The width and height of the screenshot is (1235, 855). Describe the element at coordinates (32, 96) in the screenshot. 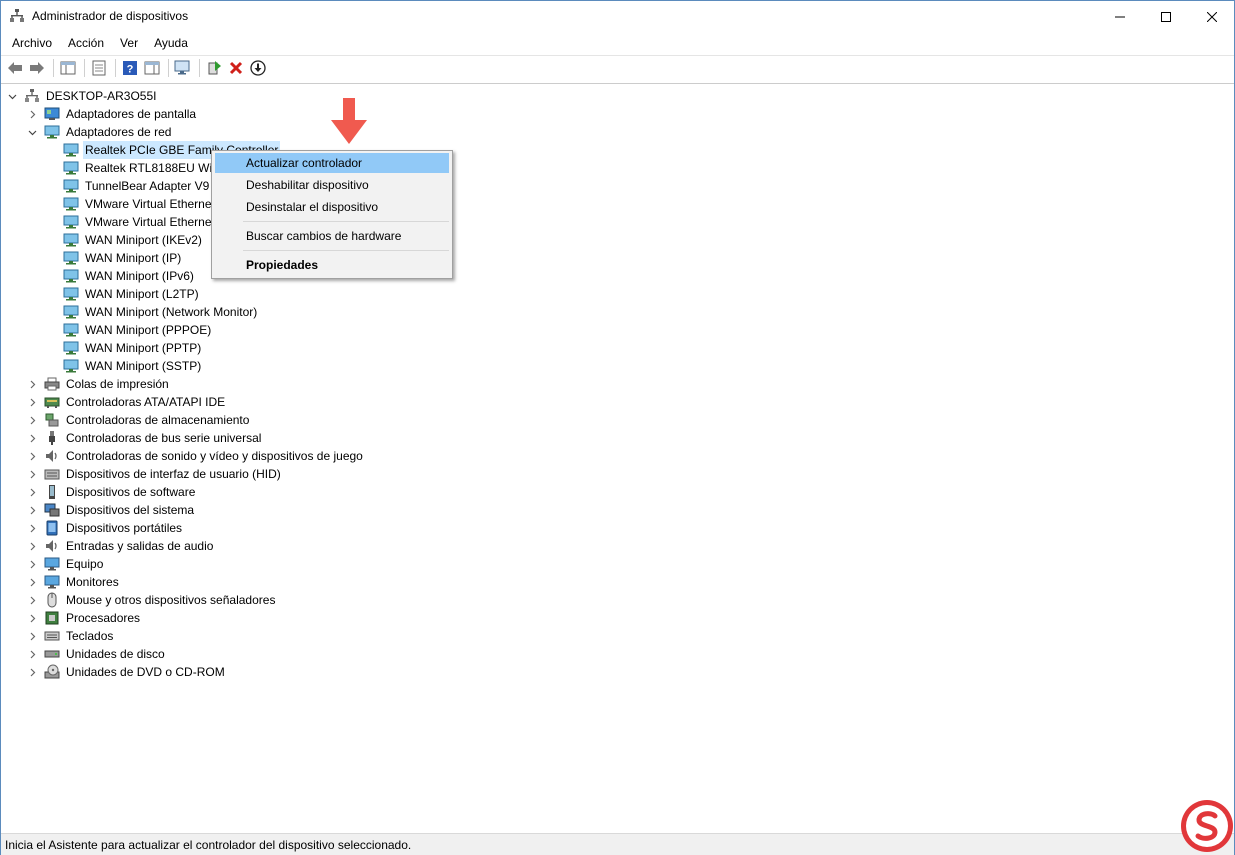

I see `computer-icon` at that location.